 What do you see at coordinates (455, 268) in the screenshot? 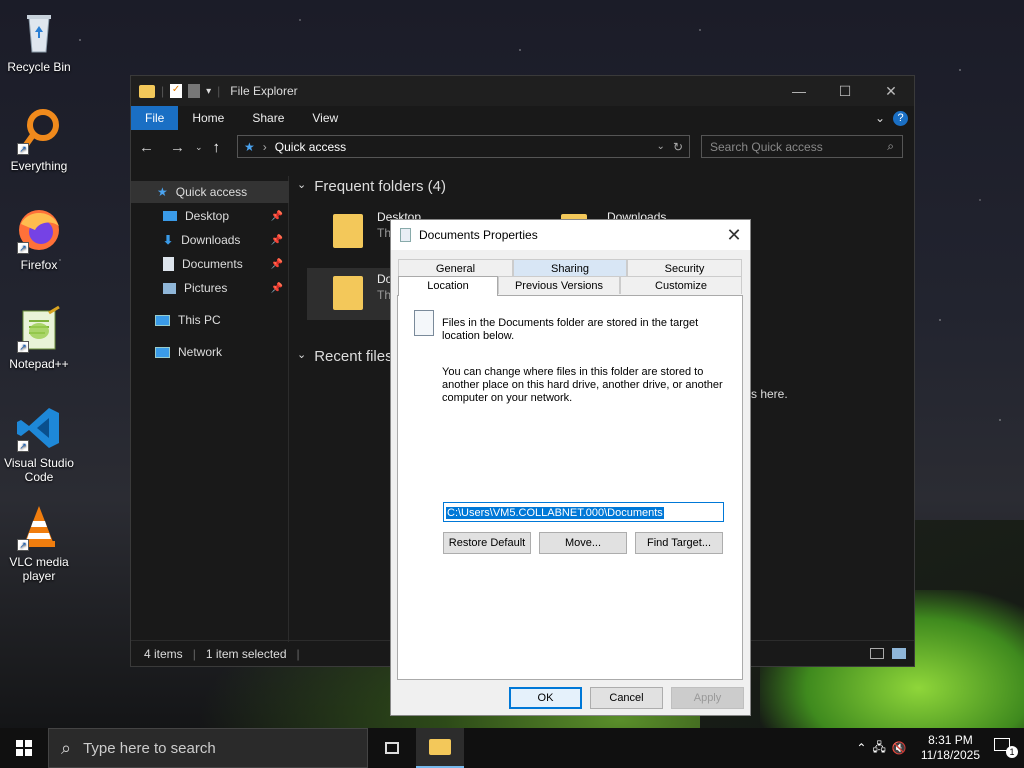
I see `tab-general: General` at bounding box center [455, 268].